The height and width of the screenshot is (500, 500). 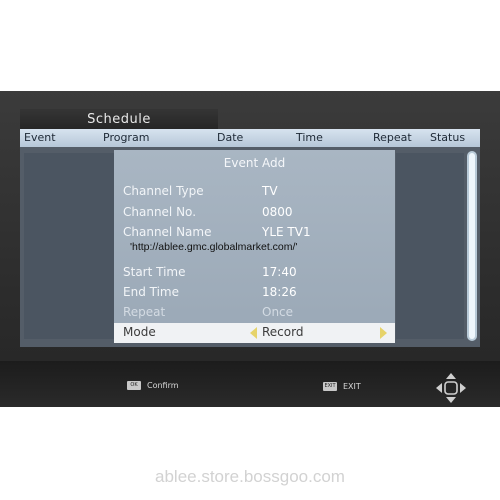 What do you see at coordinates (279, 272) in the screenshot?
I see `row-value: 17:40` at bounding box center [279, 272].